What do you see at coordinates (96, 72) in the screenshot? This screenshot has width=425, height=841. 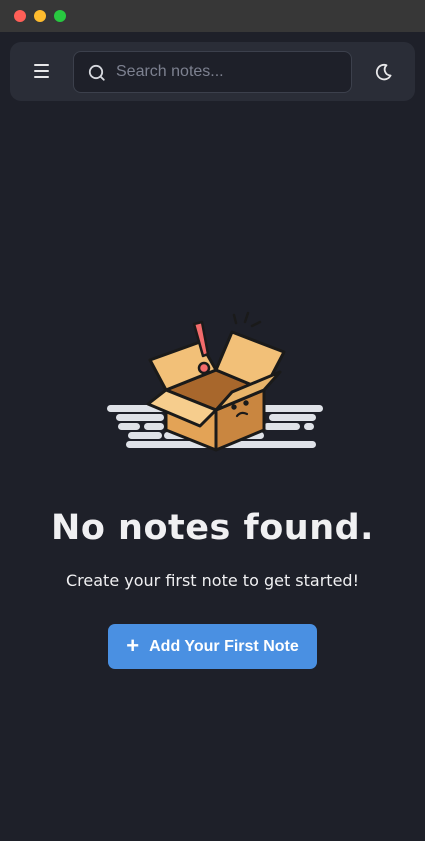 I see `search-icon` at bounding box center [96, 72].